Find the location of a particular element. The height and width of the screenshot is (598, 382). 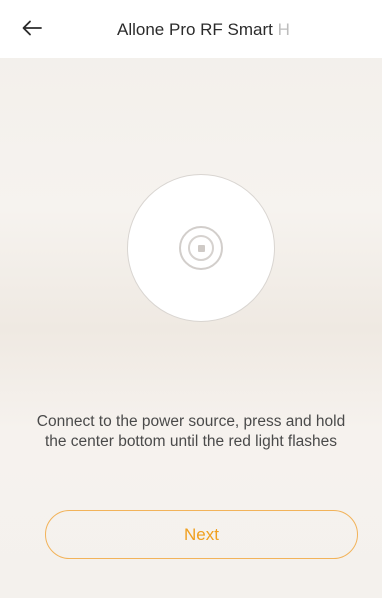

next-button: Next is located at coordinates (201, 534).